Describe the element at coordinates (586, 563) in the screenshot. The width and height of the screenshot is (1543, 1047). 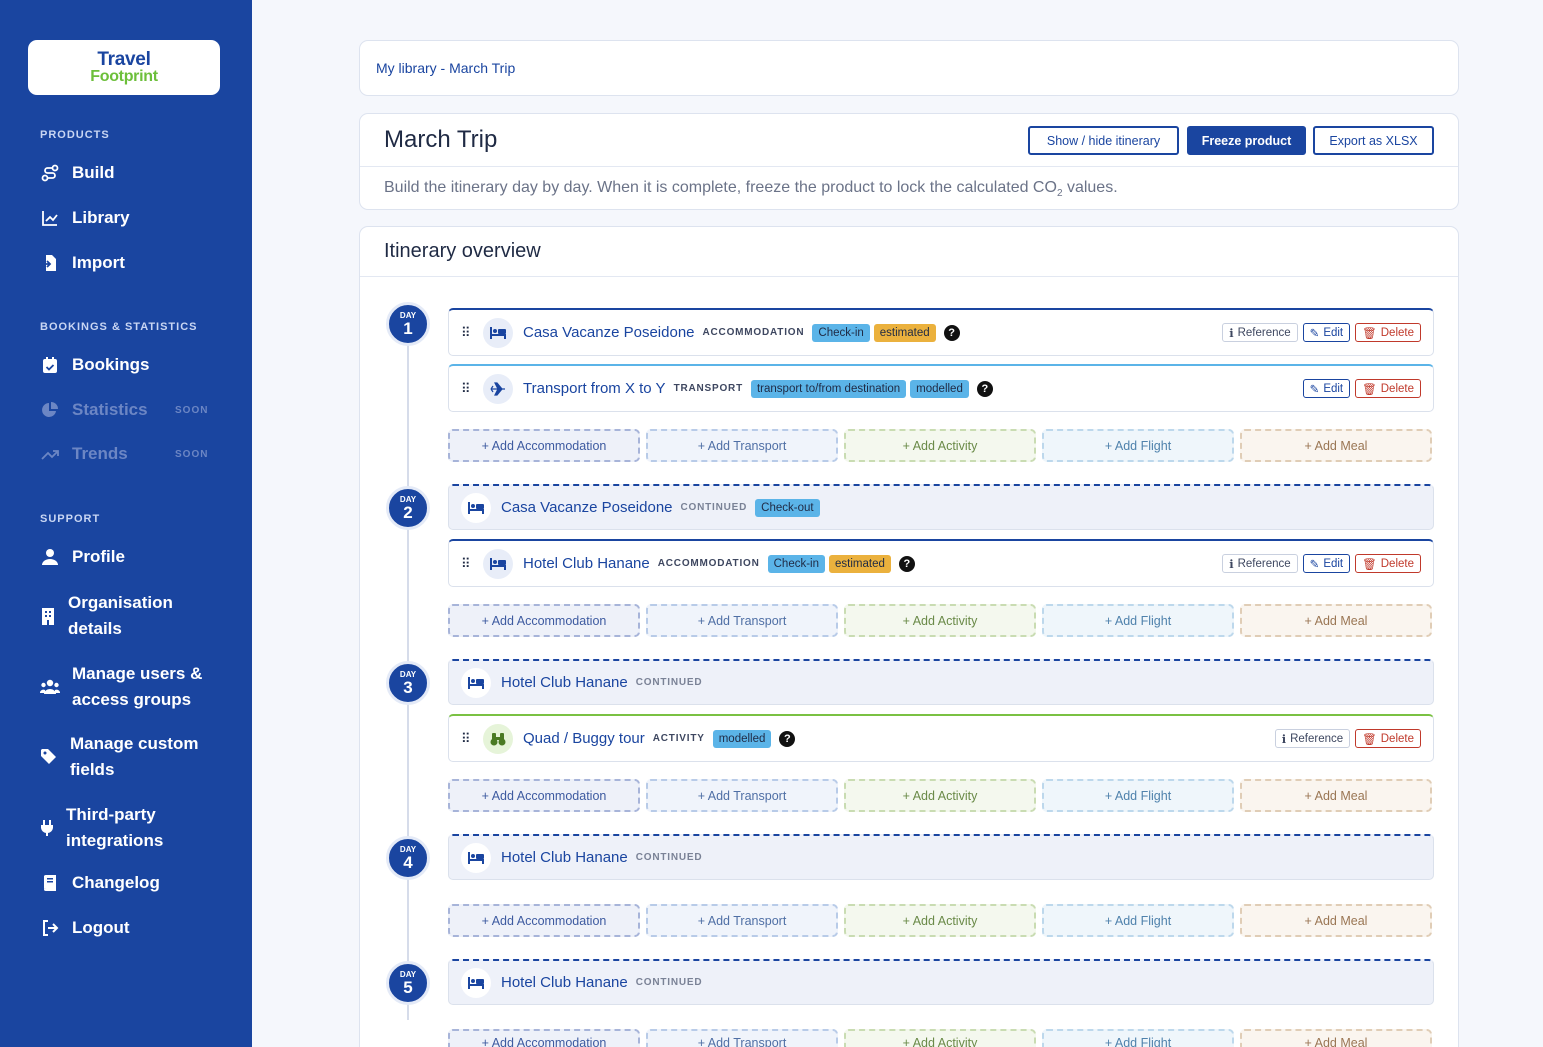
I see `item-name: Hotel Club Hanane` at that location.